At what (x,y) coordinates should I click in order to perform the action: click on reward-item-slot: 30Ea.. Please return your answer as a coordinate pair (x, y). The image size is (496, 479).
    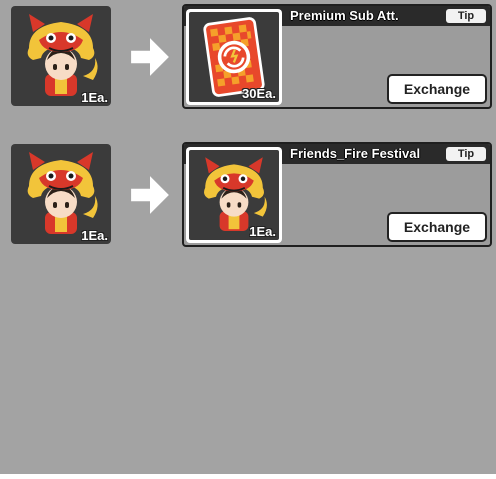
    Looking at the image, I should click on (234, 57).